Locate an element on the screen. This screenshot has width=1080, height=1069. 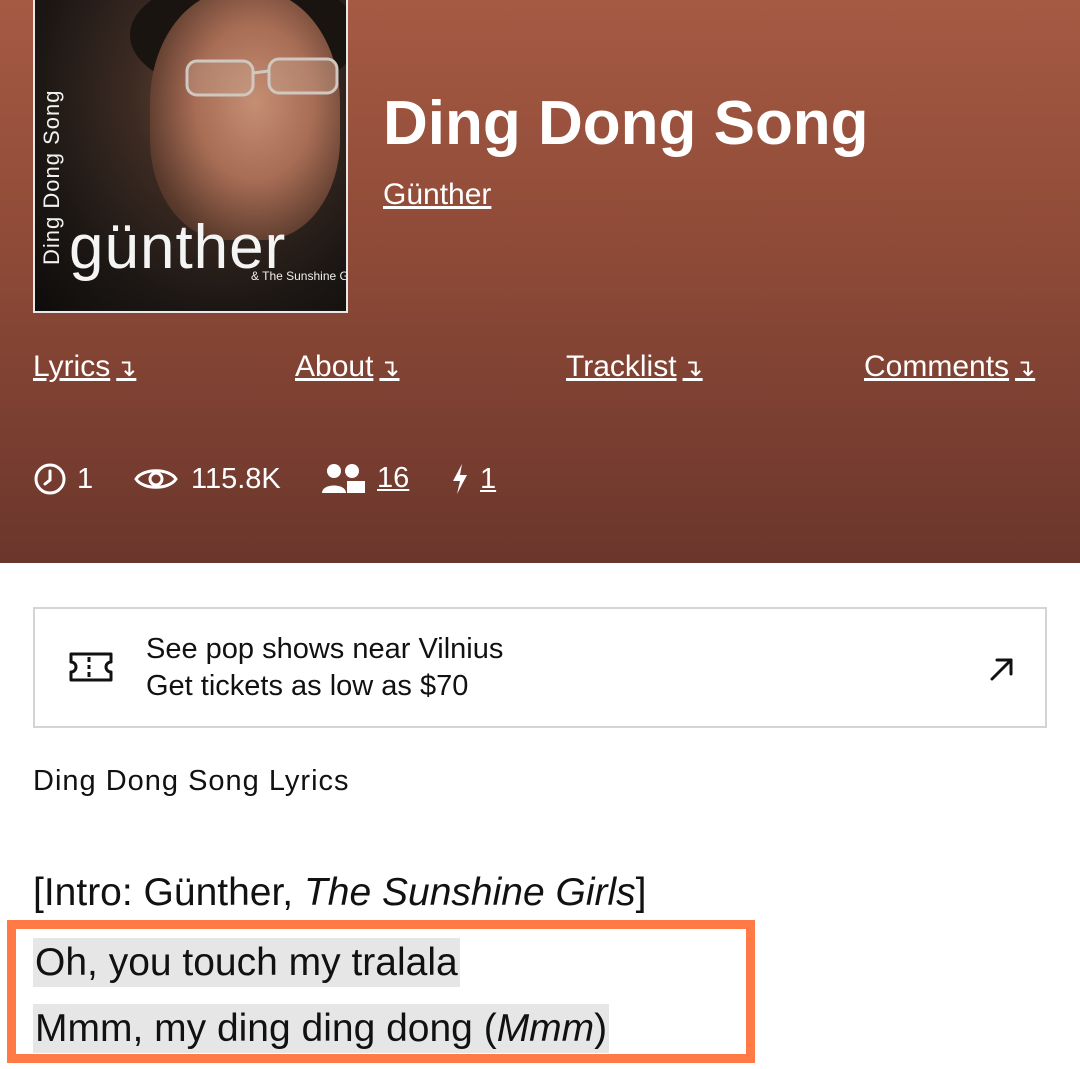
cover-face-shape is located at coordinates (245, 120).